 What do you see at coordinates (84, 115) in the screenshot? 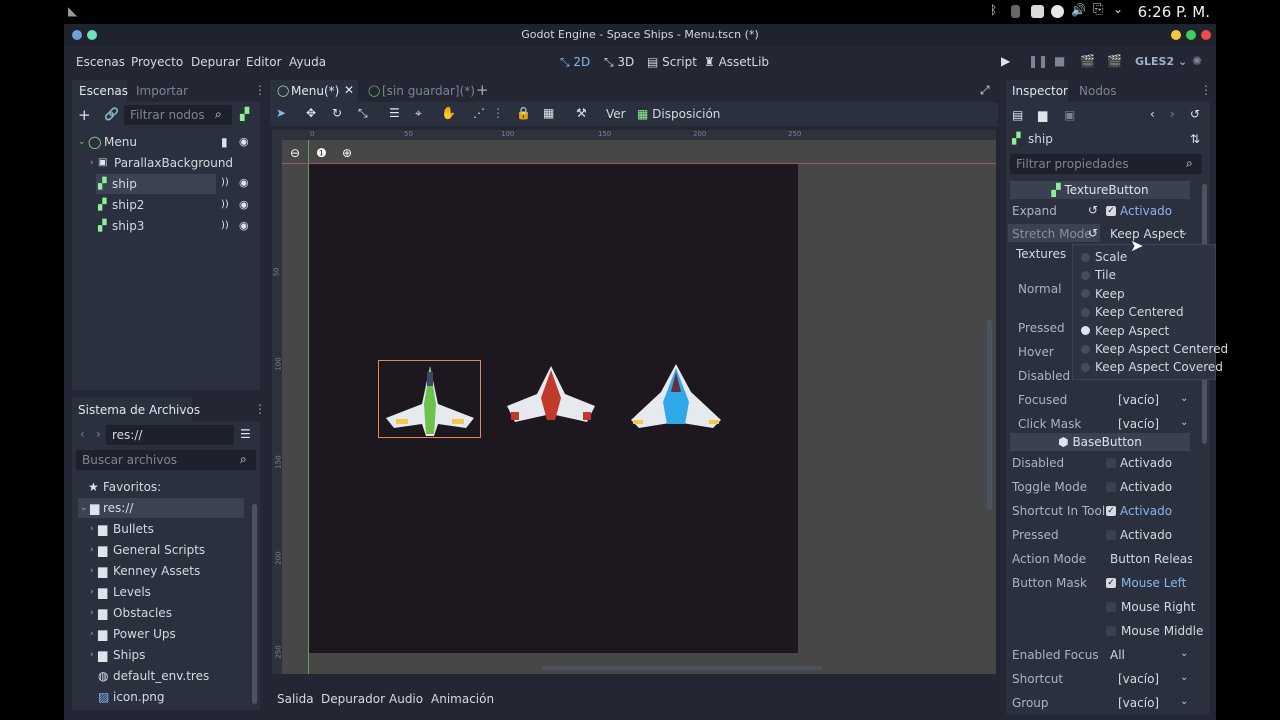
I see `add-node-icon: +` at bounding box center [84, 115].